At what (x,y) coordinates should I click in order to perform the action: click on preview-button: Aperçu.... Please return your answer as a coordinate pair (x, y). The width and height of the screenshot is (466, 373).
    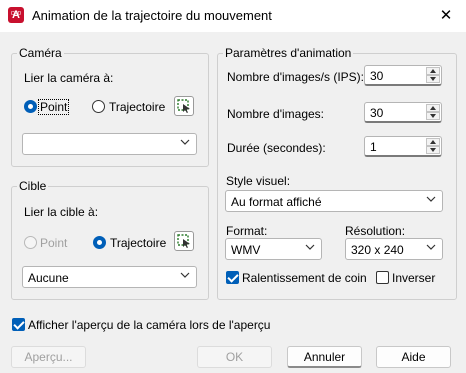
    Looking at the image, I should click on (48, 357).